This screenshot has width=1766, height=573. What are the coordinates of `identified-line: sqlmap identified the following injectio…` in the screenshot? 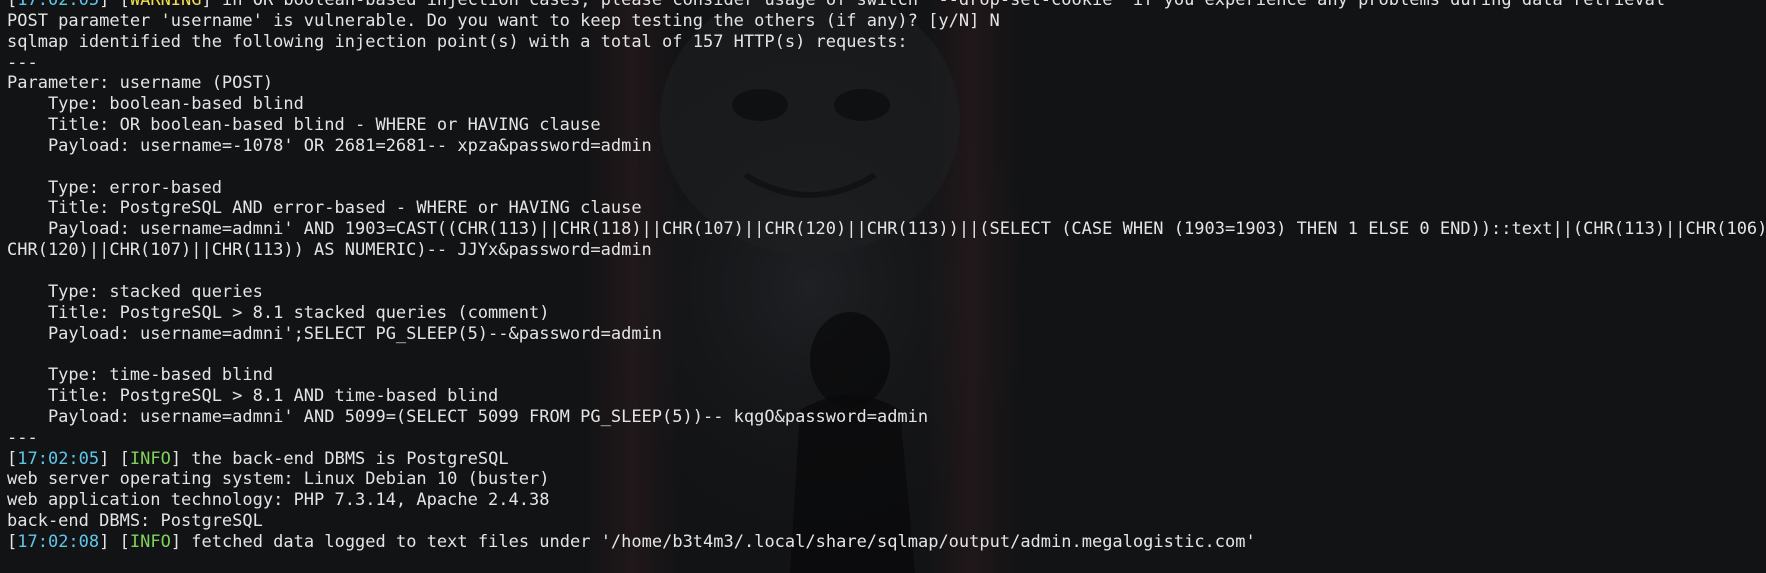 It's located at (457, 41).